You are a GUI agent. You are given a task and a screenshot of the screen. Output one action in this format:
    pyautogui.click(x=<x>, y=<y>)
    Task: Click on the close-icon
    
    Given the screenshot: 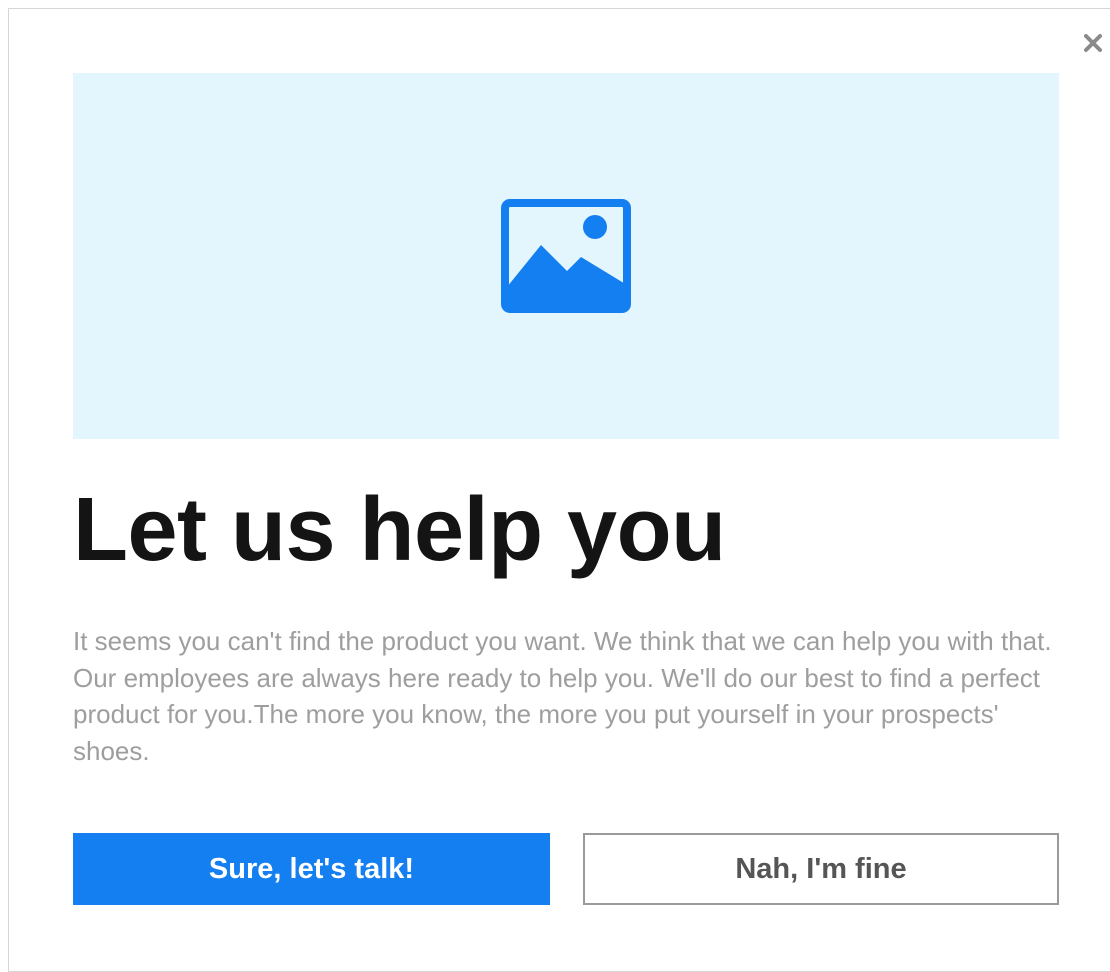 What is the action you would take?
    pyautogui.click(x=1093, y=43)
    